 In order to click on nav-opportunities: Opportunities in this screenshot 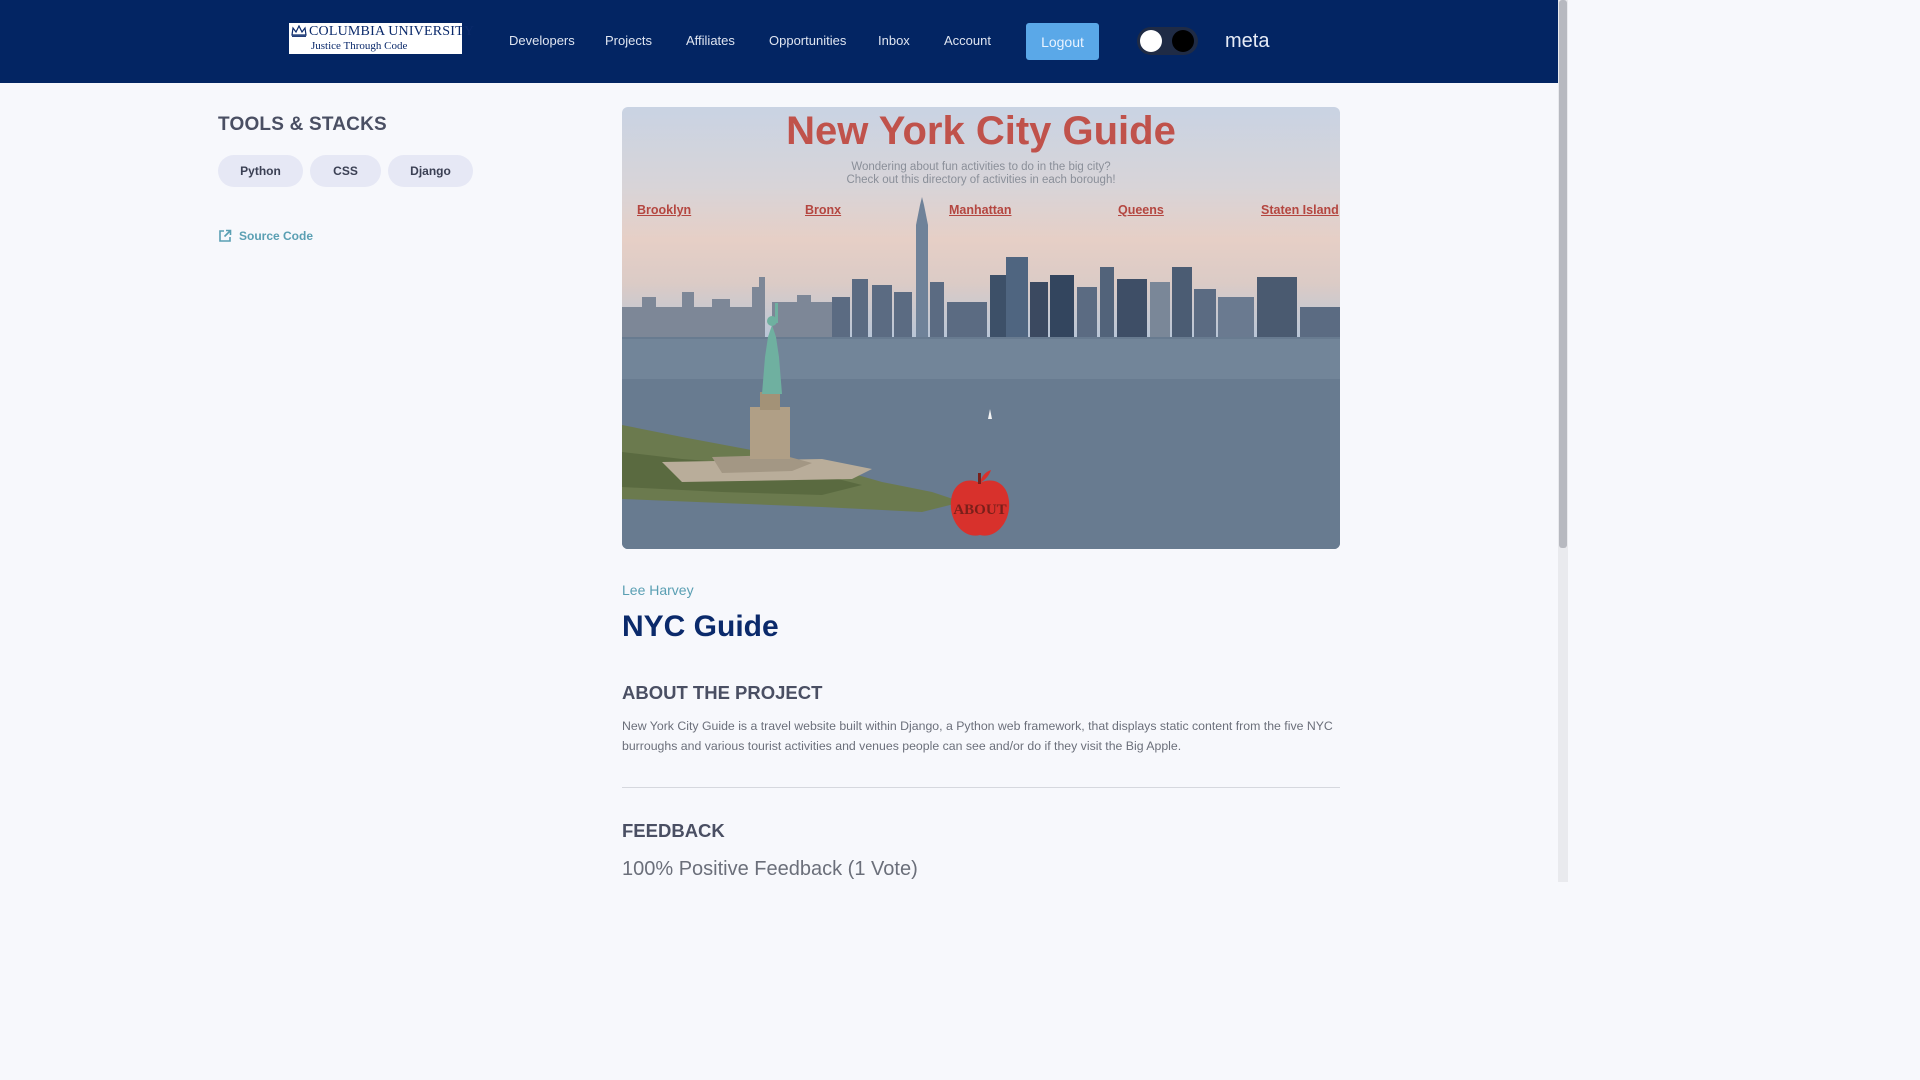, I will do `click(807, 40)`.